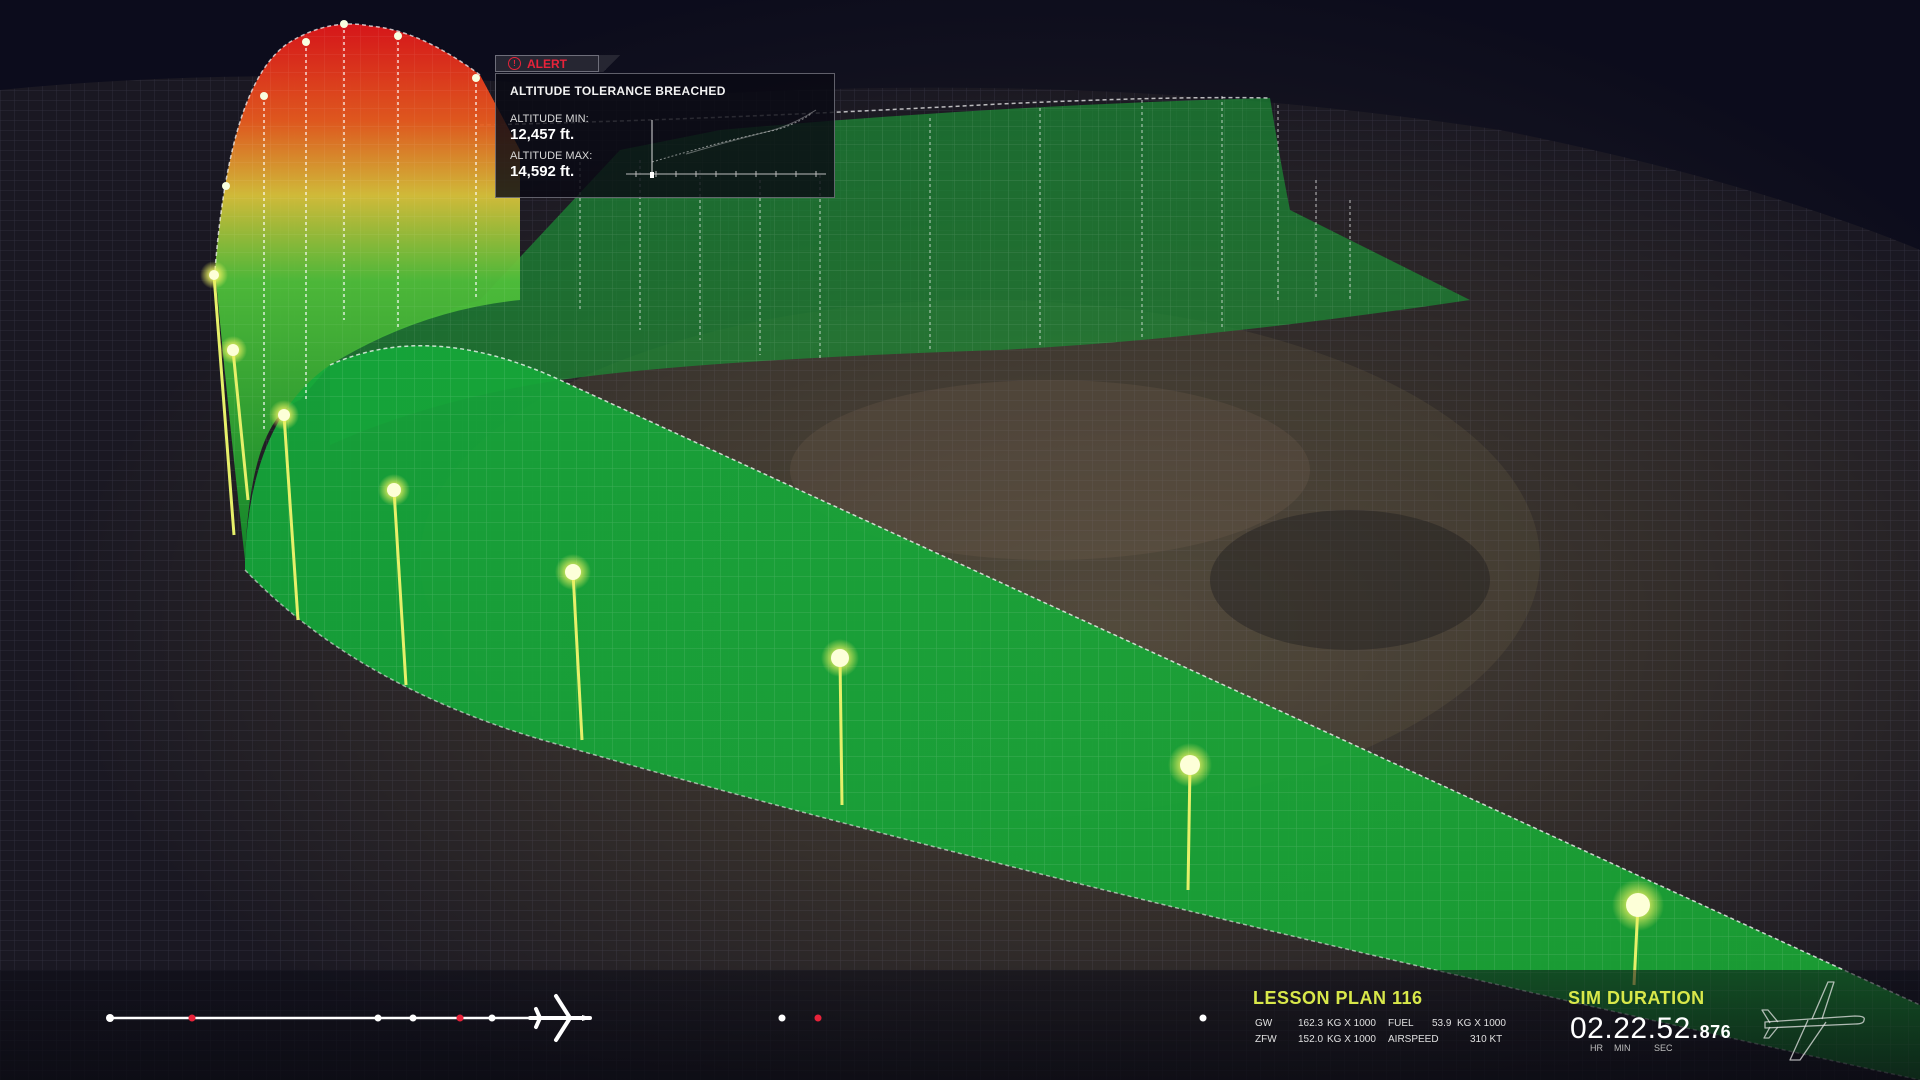 This screenshot has width=1920, height=1080. What do you see at coordinates (514, 63) in the screenshot?
I see `alert-circle-icon: !` at bounding box center [514, 63].